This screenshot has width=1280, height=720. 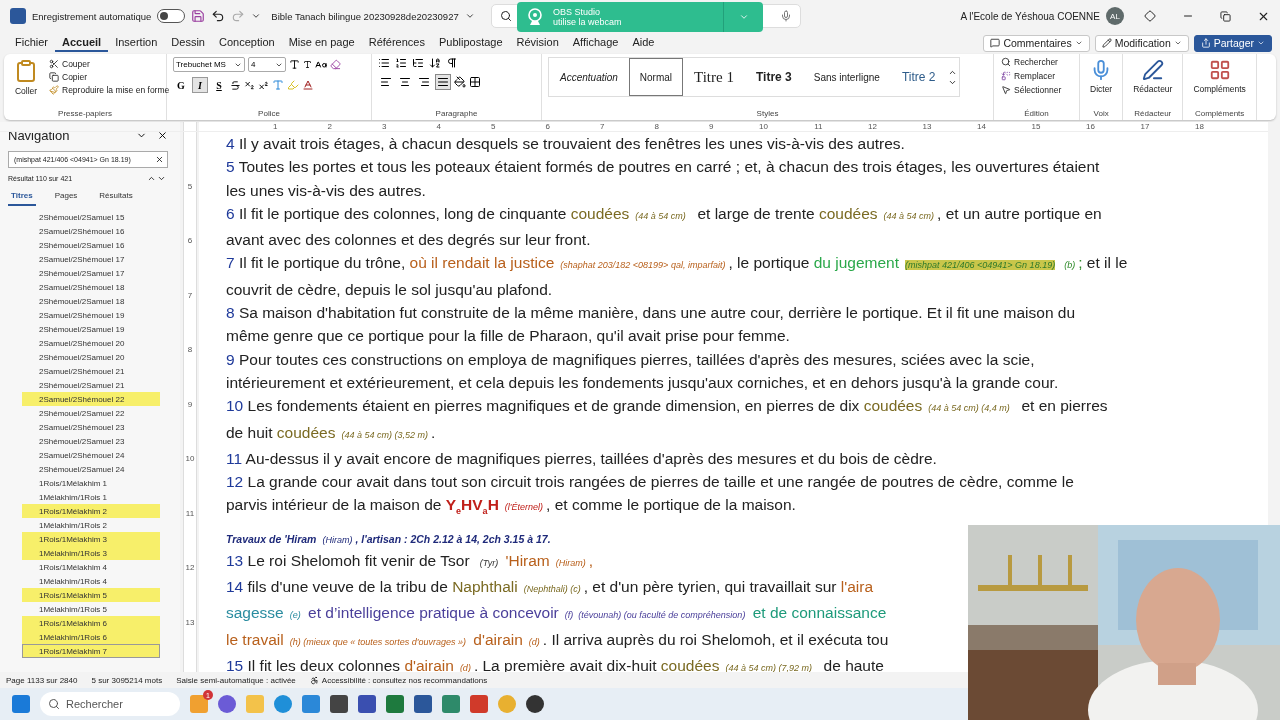 I want to click on editing-action: Sélectionner, so click(x=1031, y=90).